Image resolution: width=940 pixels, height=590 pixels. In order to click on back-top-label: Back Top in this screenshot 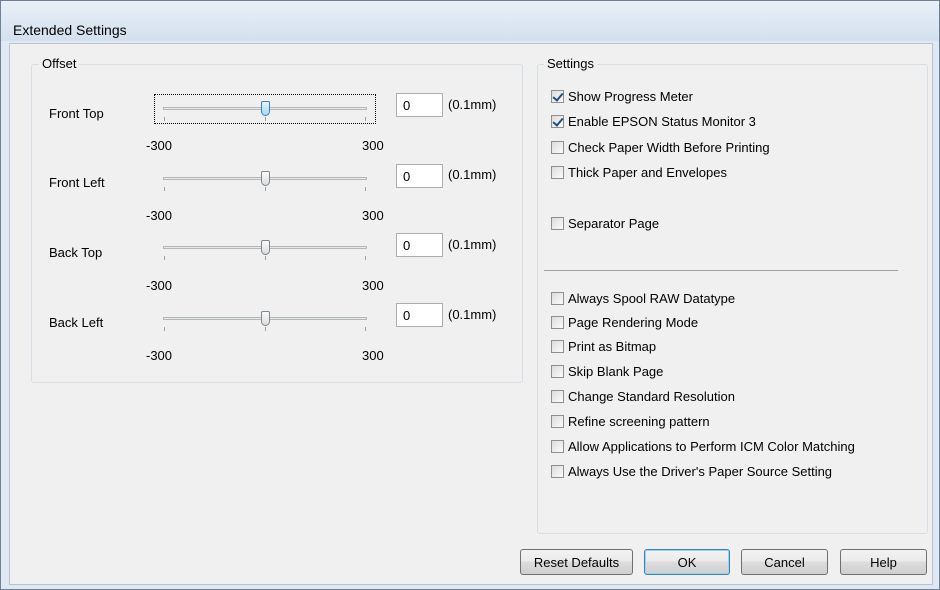, I will do `click(76, 252)`.